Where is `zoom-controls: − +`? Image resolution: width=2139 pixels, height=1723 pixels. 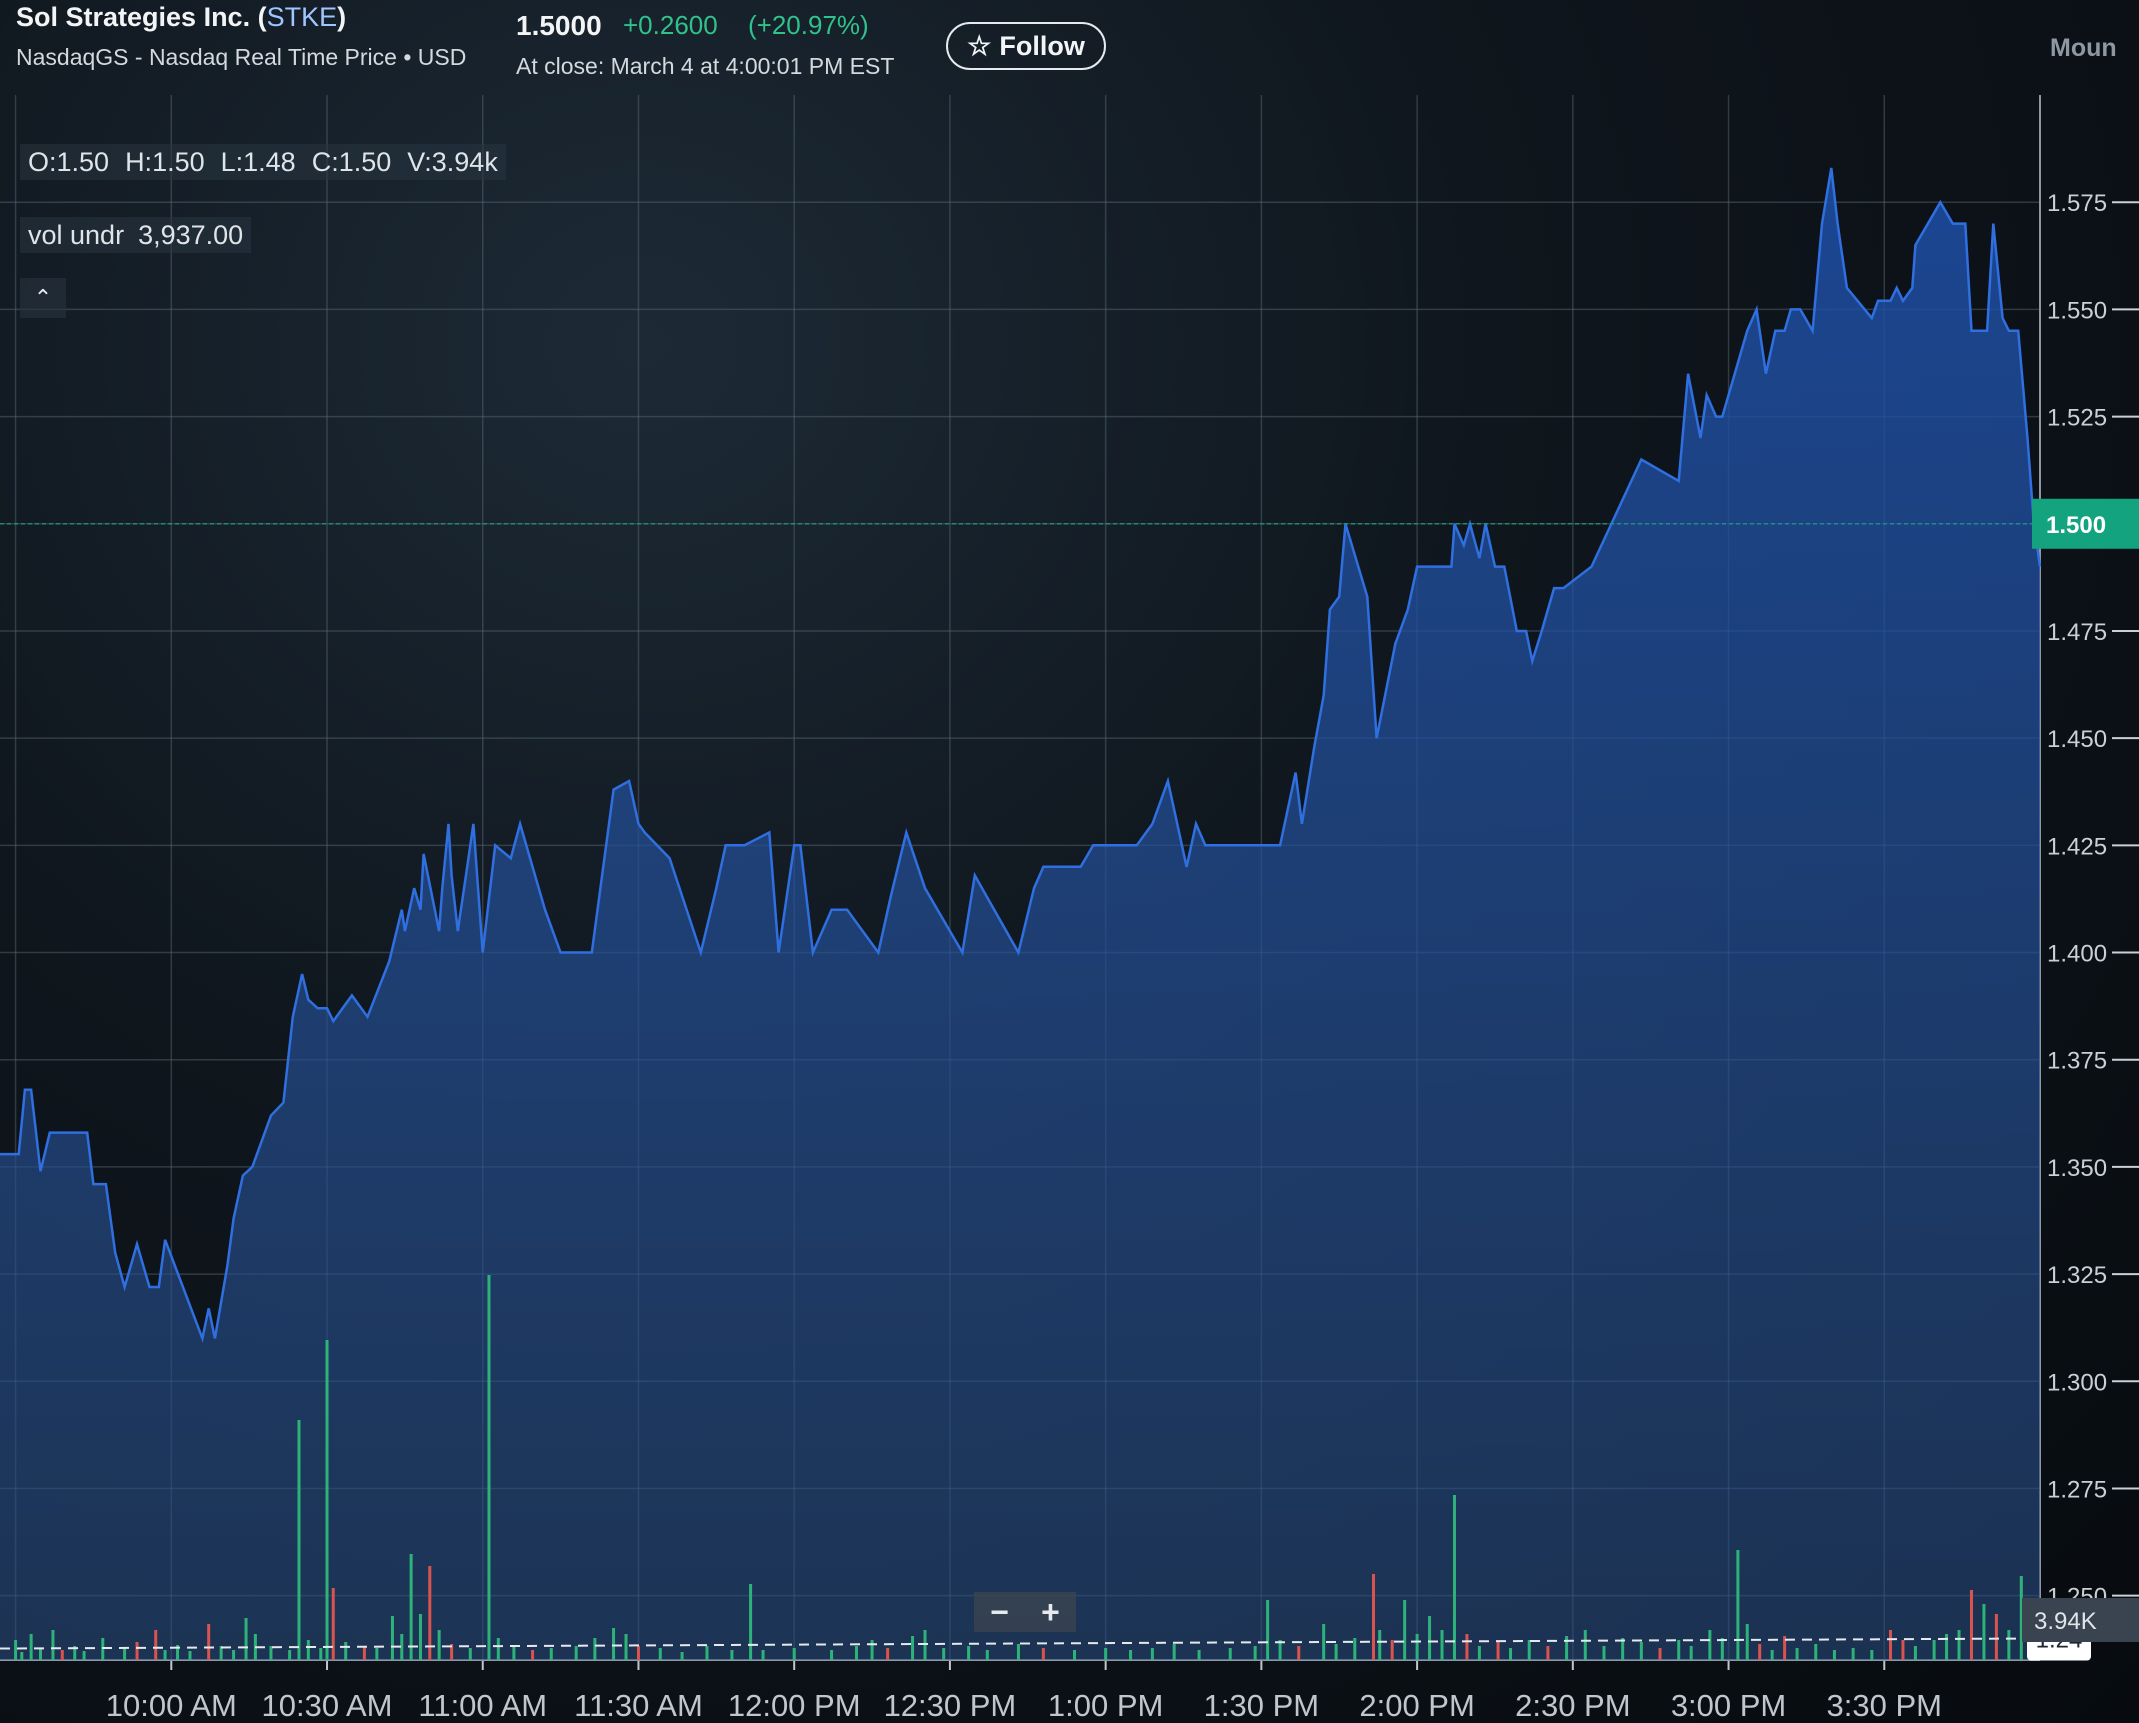 zoom-controls: − + is located at coordinates (1025, 1612).